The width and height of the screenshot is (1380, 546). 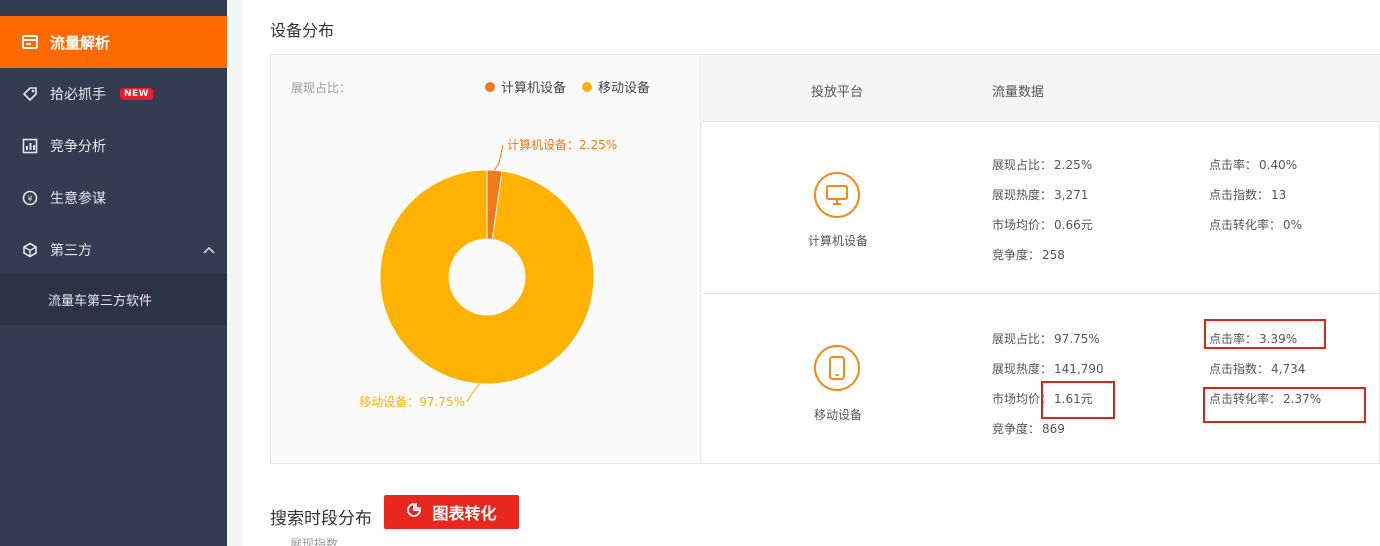 What do you see at coordinates (534, 88) in the screenshot?
I see `legend-label: 计算机设备` at bounding box center [534, 88].